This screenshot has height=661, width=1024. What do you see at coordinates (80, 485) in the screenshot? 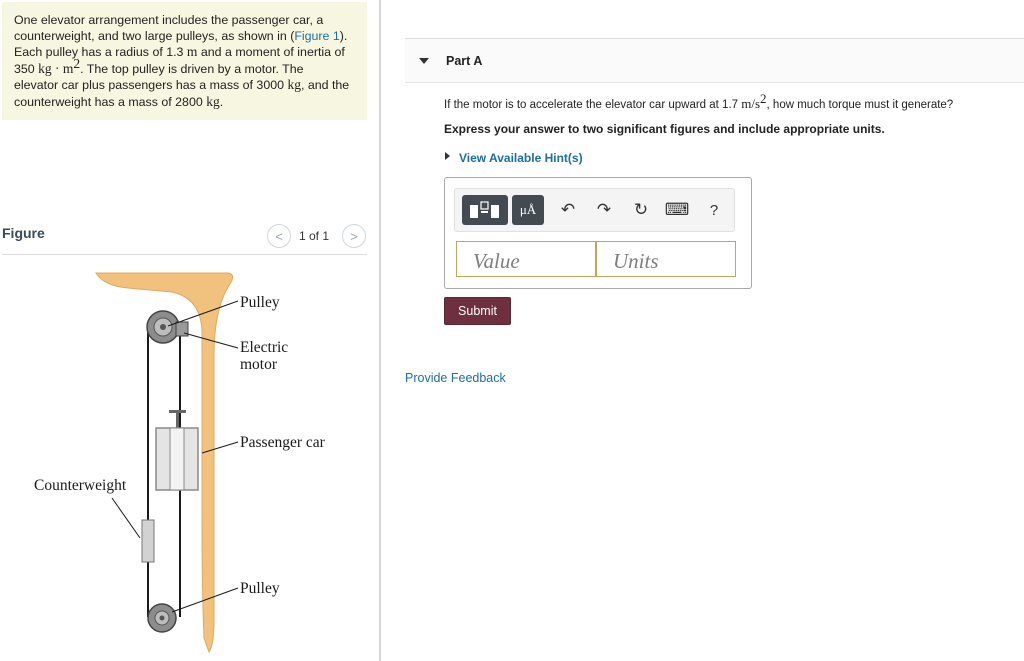
I see `label-counterweight: Counterweight` at bounding box center [80, 485].